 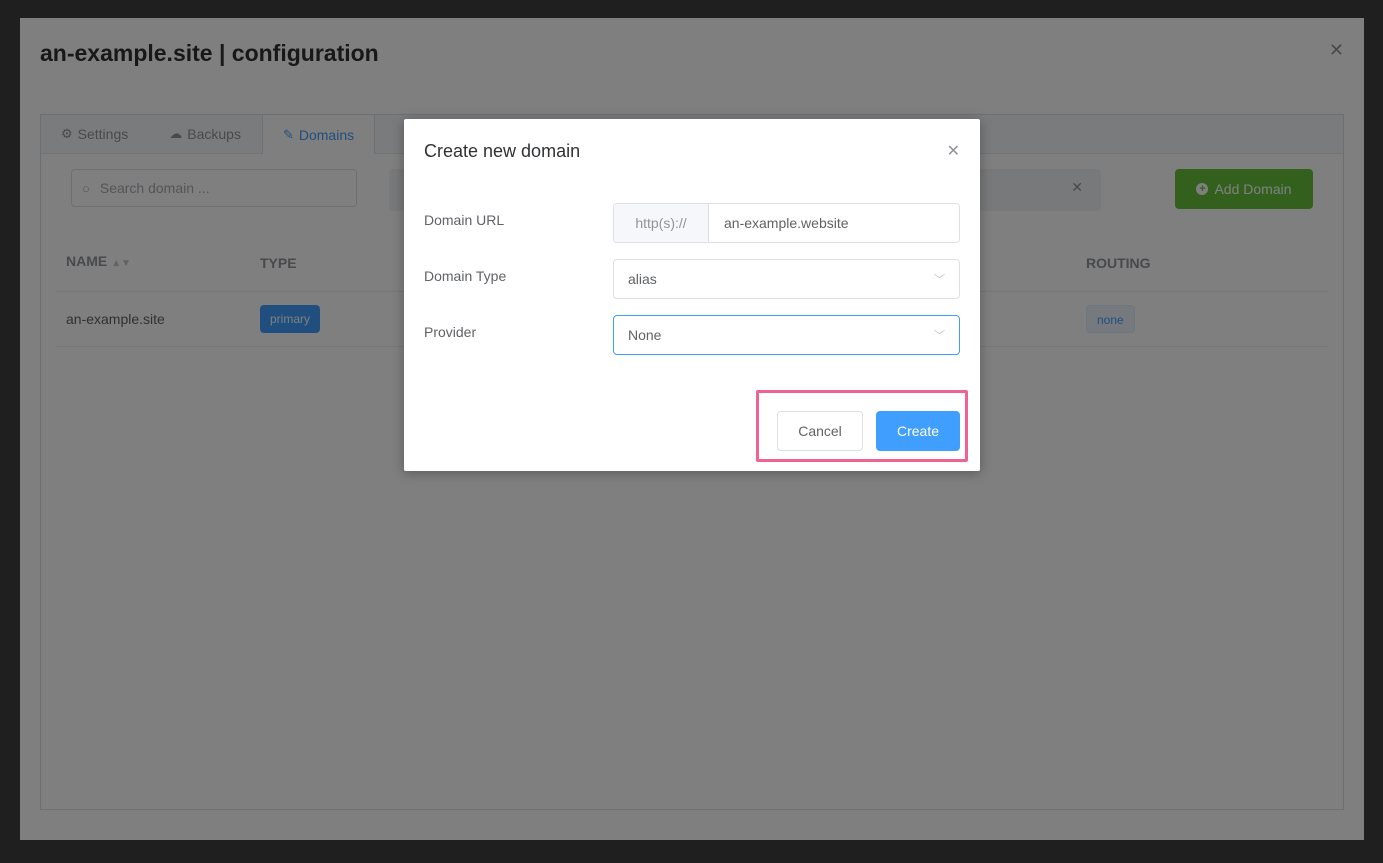 I want to click on dialog-title: Create new domain, so click(x=502, y=151).